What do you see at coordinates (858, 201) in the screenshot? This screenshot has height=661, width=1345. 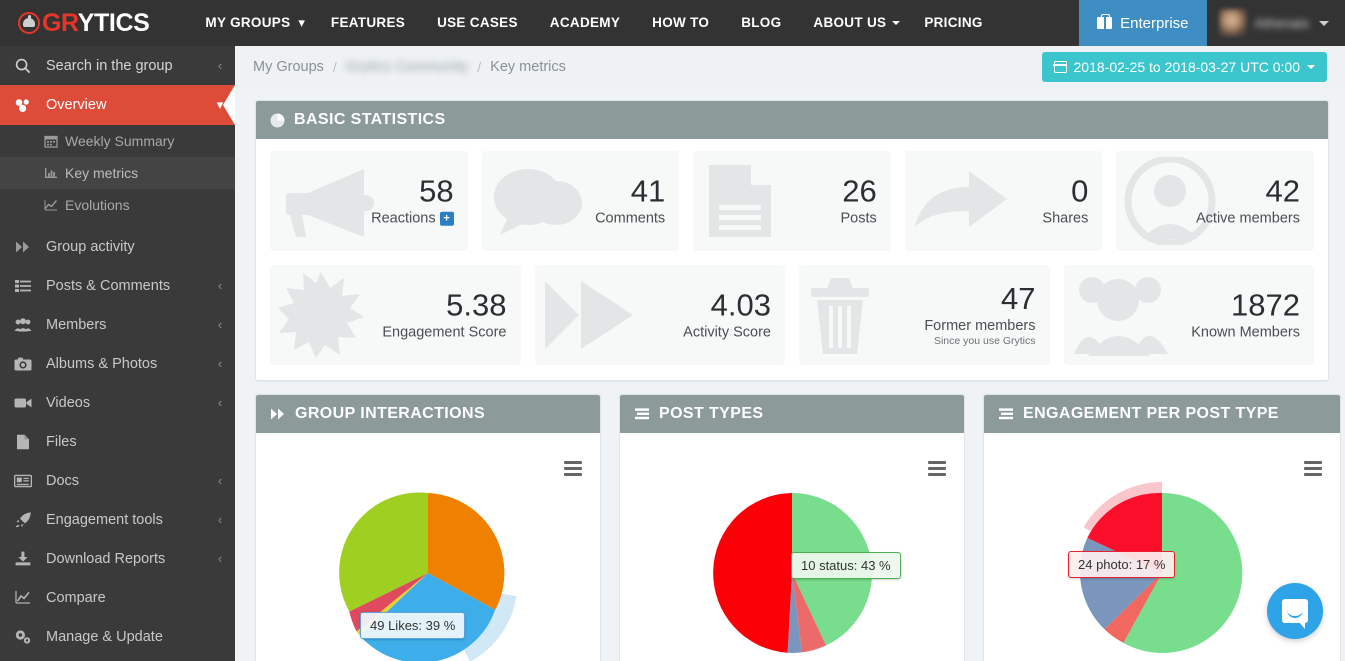 I see `stat-text-posts: 26 Posts` at bounding box center [858, 201].